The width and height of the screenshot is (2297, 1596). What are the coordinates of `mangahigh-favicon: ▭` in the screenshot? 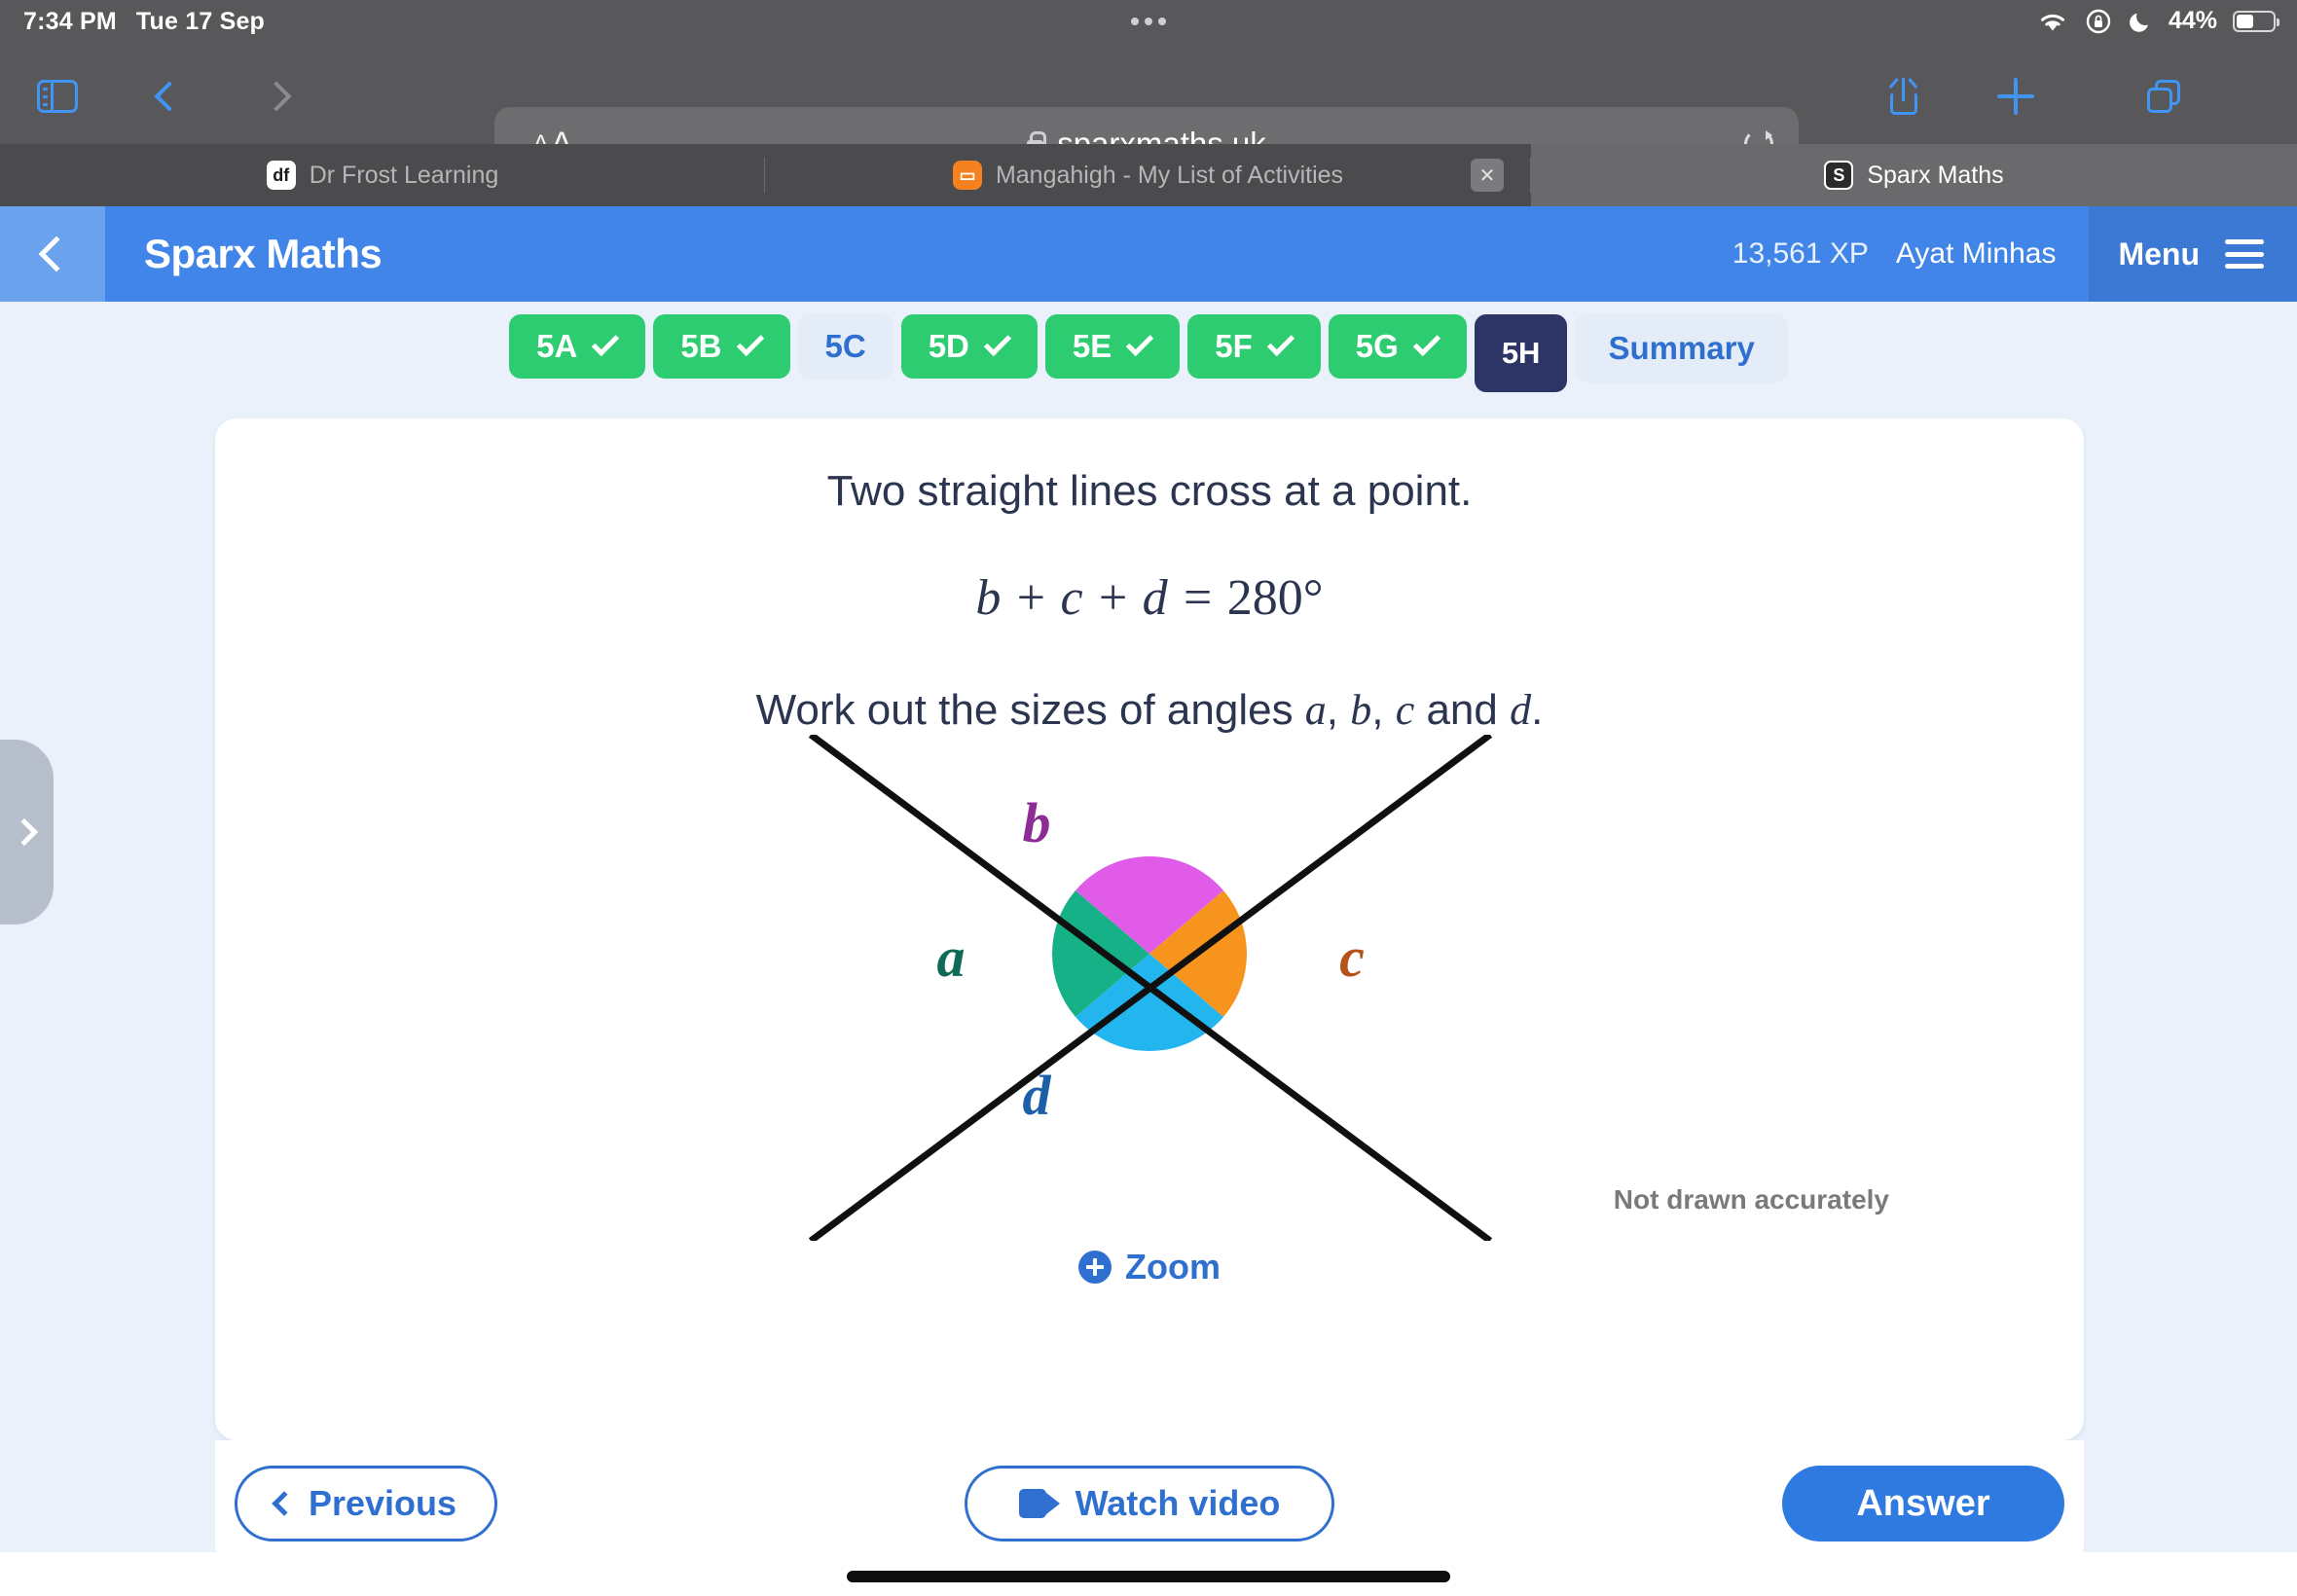 It's located at (967, 176).